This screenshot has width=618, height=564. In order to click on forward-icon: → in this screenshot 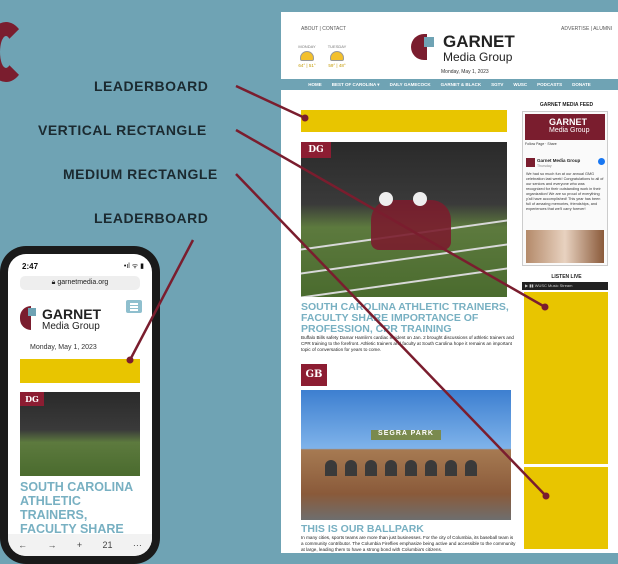, I will do `click(52, 545)`.